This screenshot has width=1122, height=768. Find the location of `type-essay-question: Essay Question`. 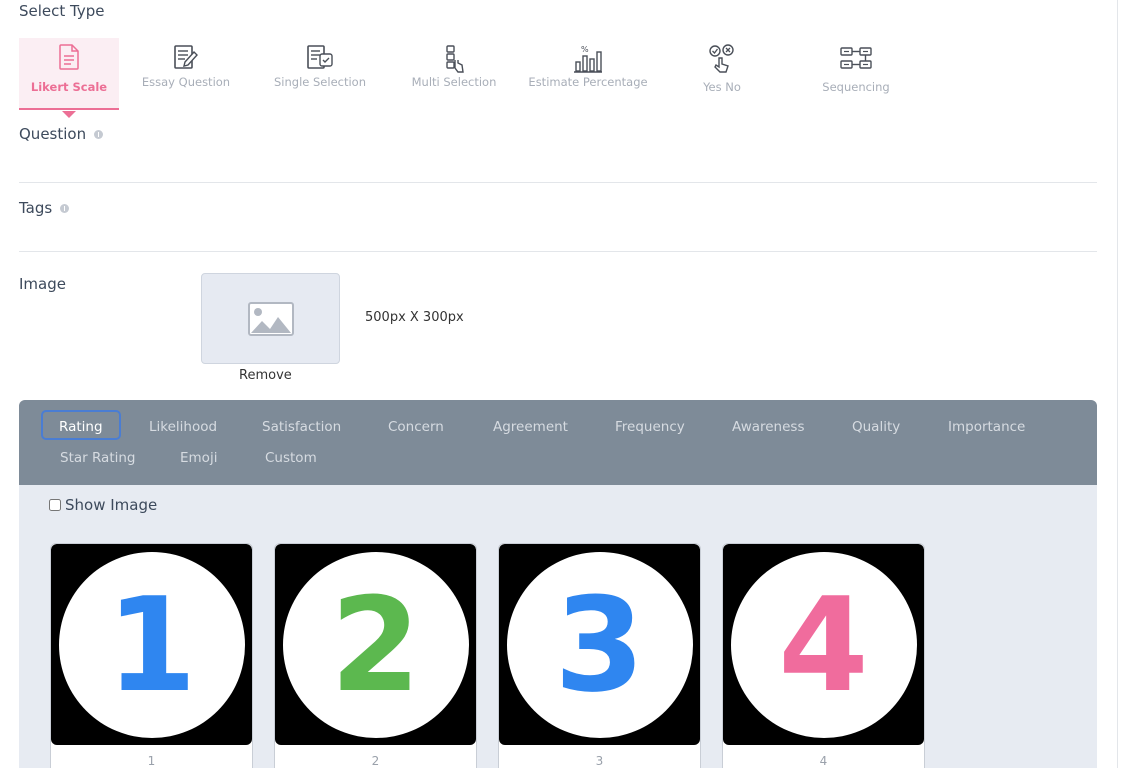

type-essay-question: Essay Question is located at coordinates (186, 74).